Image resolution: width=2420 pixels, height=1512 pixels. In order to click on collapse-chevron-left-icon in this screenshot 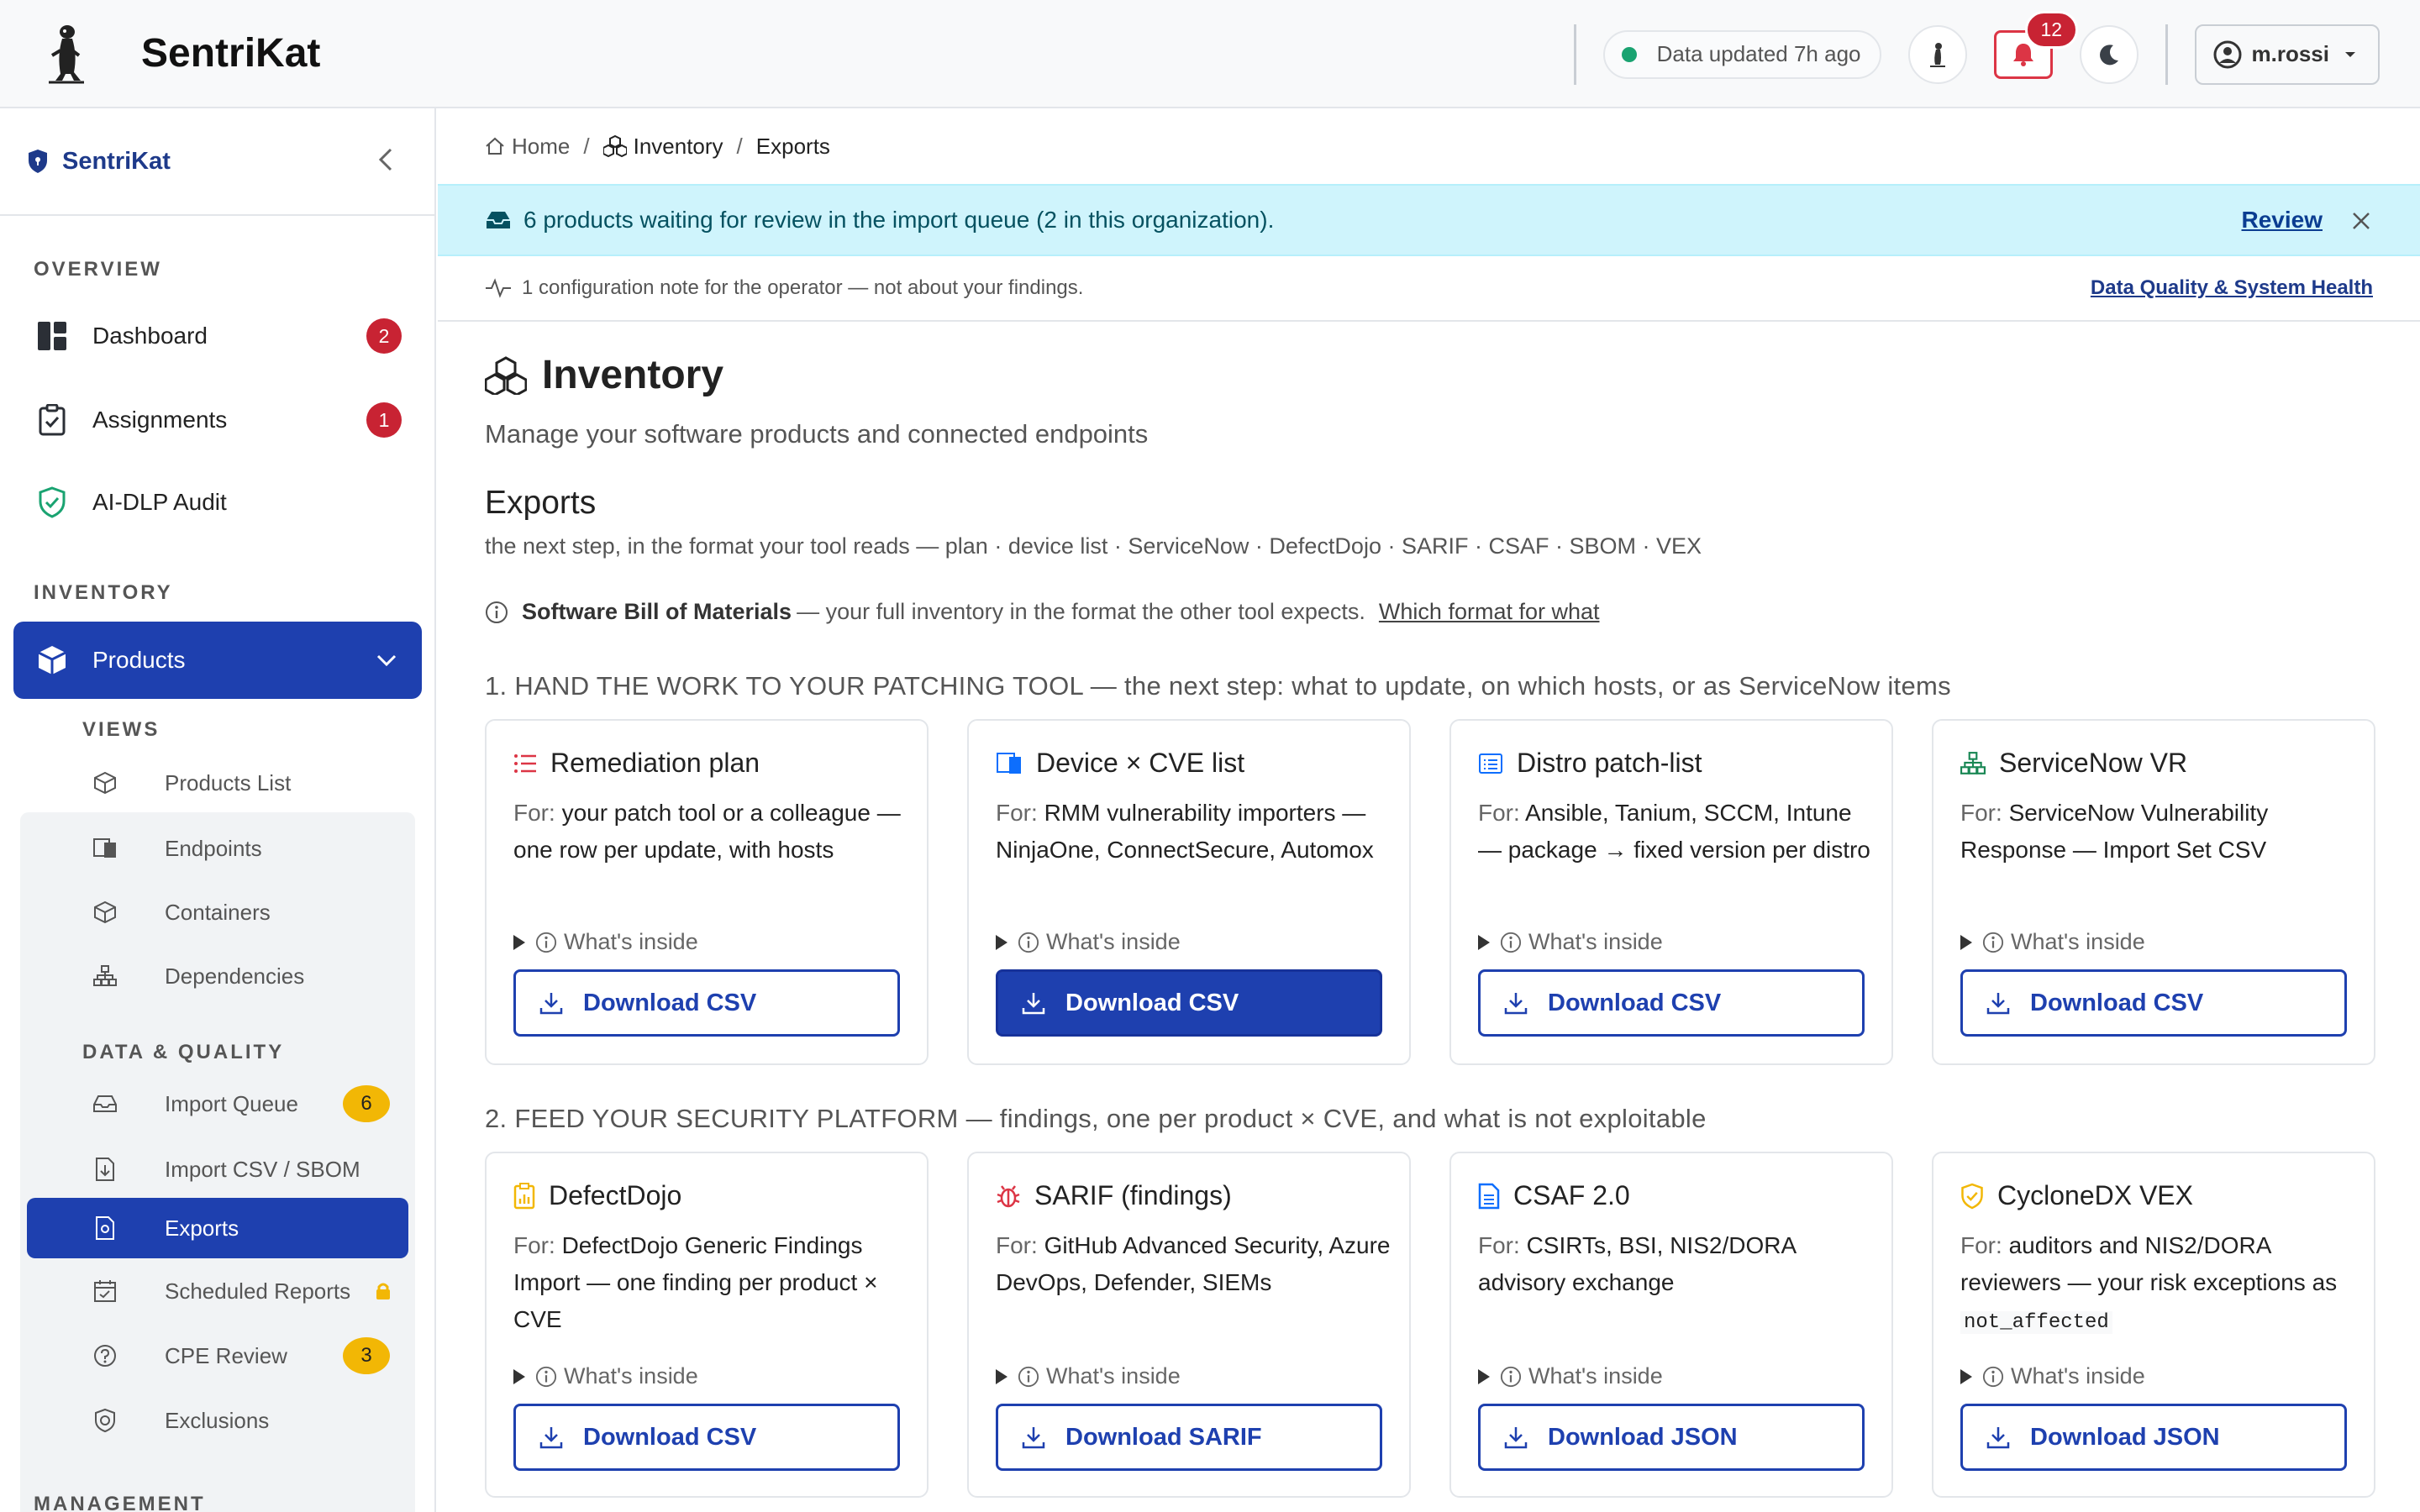, I will do `click(385, 159)`.